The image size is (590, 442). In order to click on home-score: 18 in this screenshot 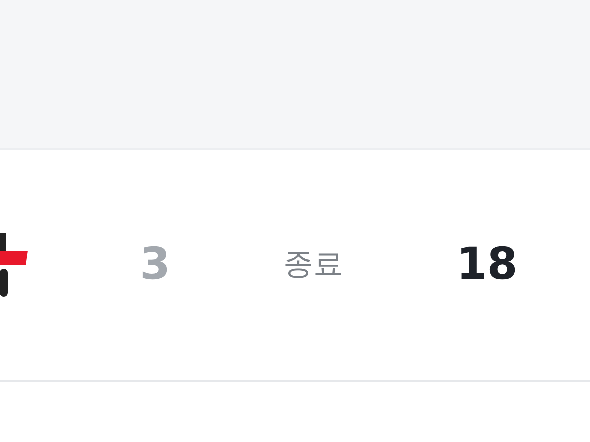, I will do `click(487, 265)`.